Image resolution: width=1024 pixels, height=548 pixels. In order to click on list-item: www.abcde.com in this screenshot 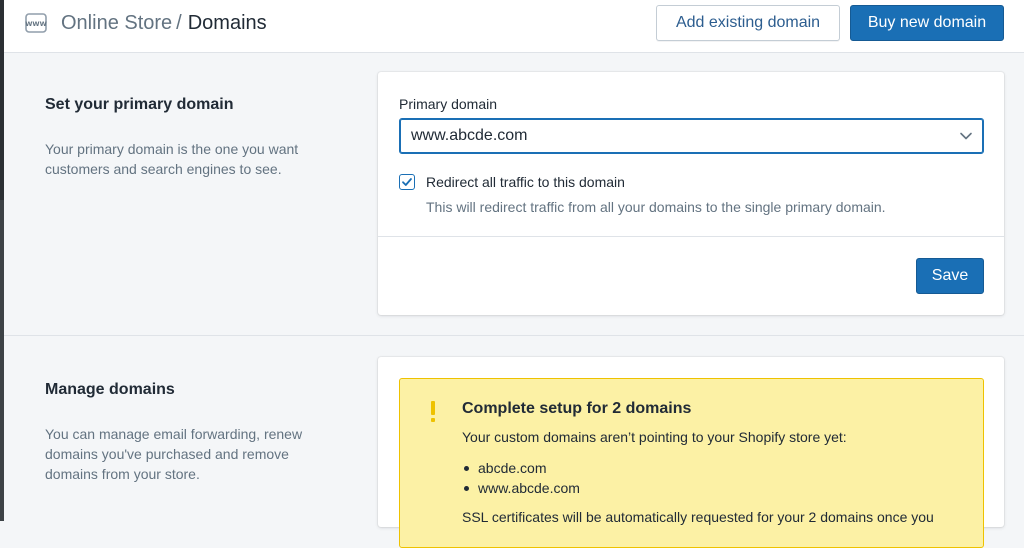, I will do `click(521, 488)`.